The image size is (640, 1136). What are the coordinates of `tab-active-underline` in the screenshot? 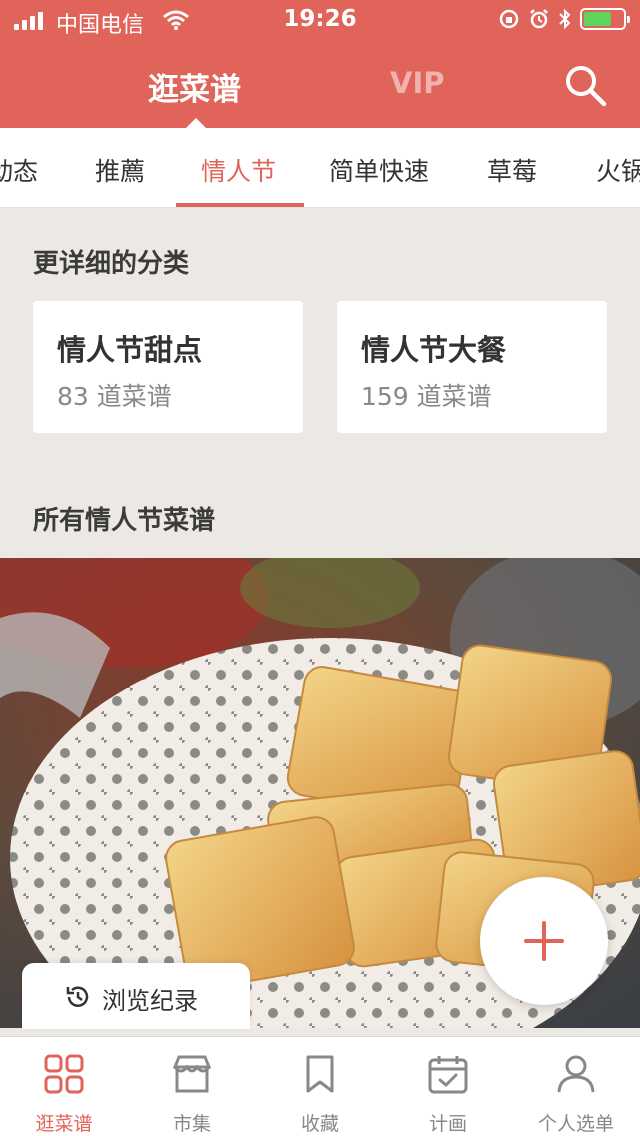 It's located at (240, 205).